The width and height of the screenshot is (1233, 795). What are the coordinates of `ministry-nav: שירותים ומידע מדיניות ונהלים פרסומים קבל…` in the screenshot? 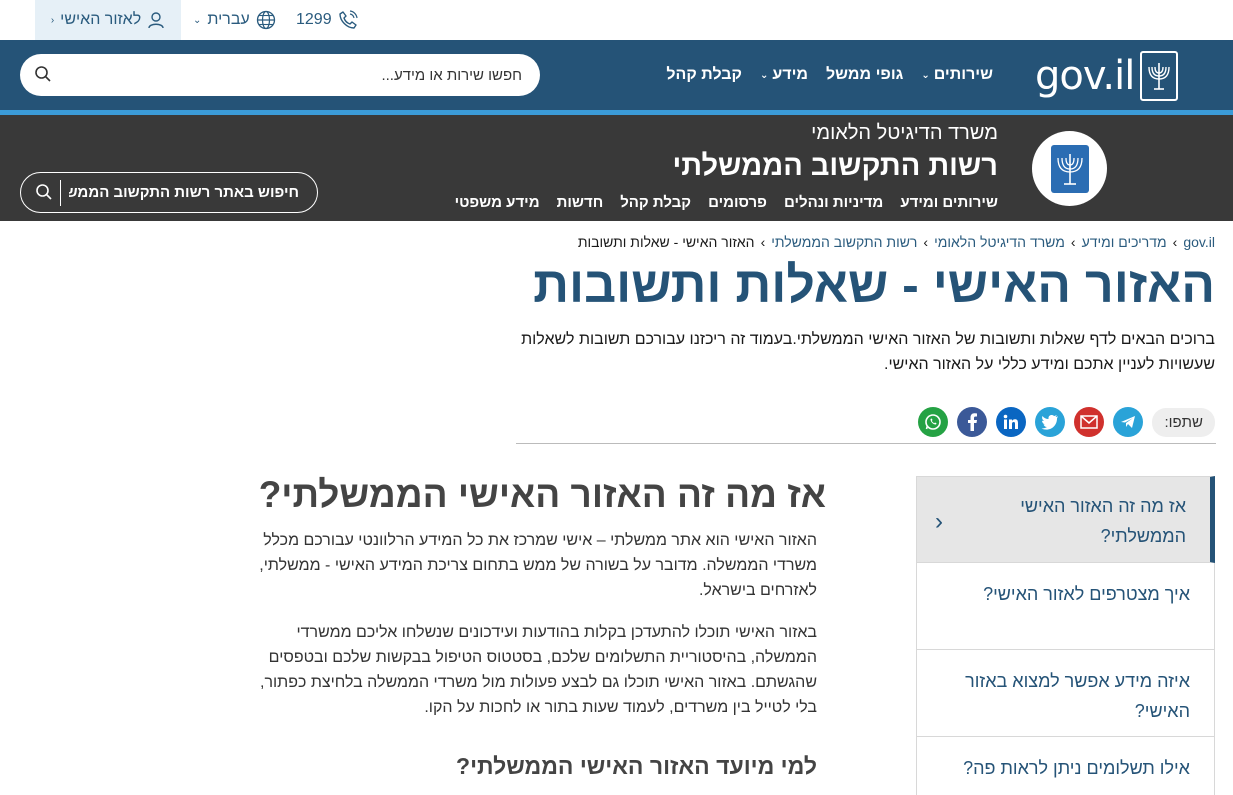 It's located at (726, 202).